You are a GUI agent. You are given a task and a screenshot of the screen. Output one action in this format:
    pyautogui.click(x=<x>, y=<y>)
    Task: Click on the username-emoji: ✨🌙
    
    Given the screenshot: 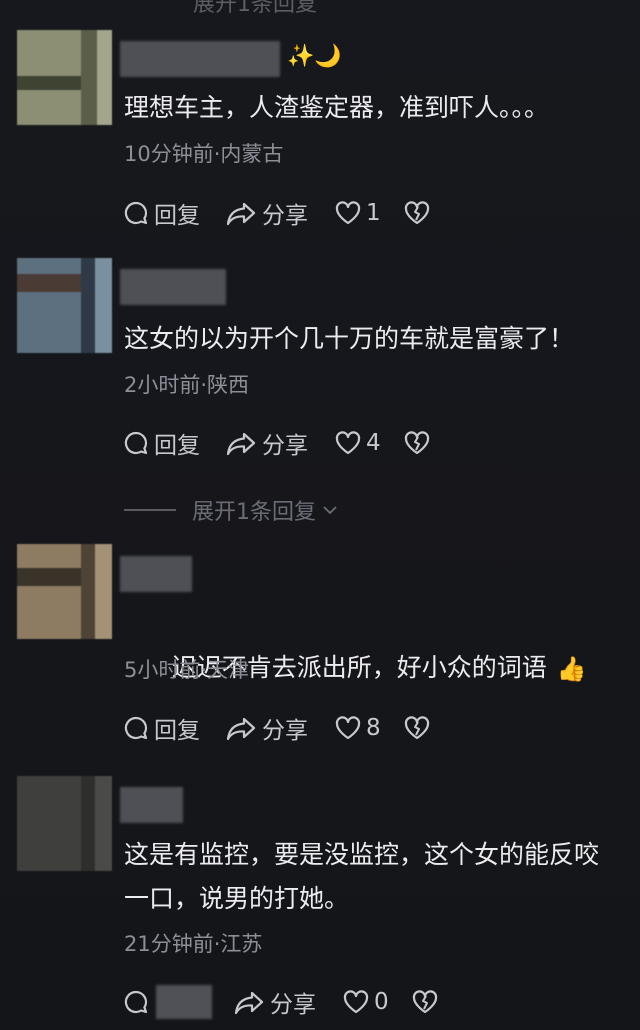 What is the action you would take?
    pyautogui.click(x=314, y=56)
    